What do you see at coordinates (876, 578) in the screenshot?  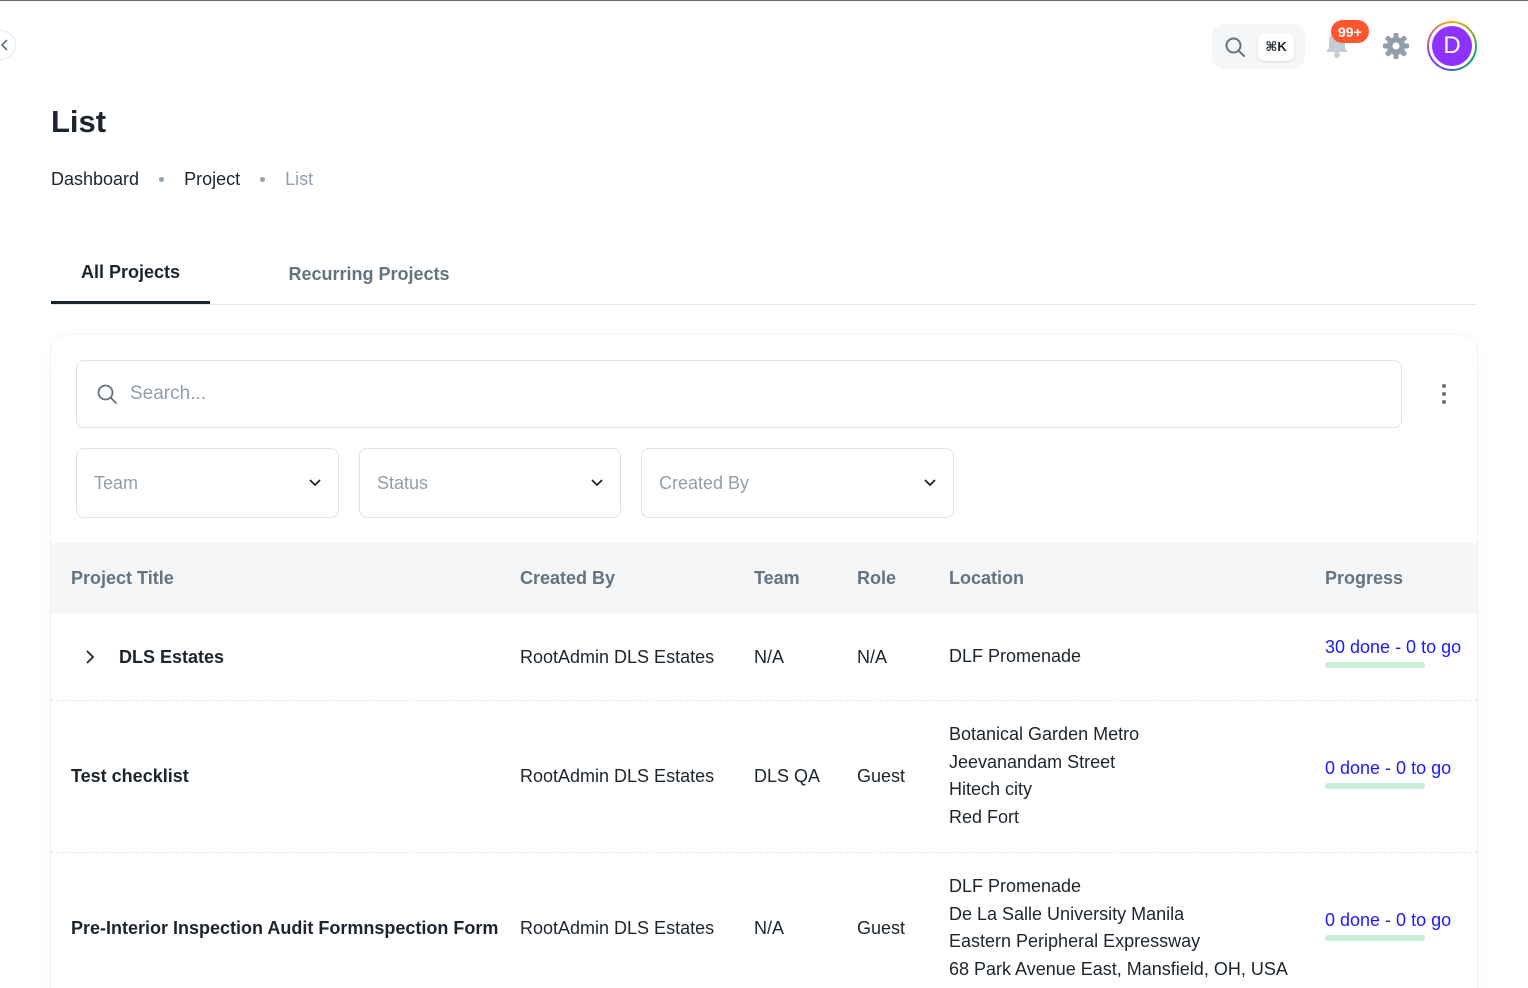 I see `column-role: Role` at bounding box center [876, 578].